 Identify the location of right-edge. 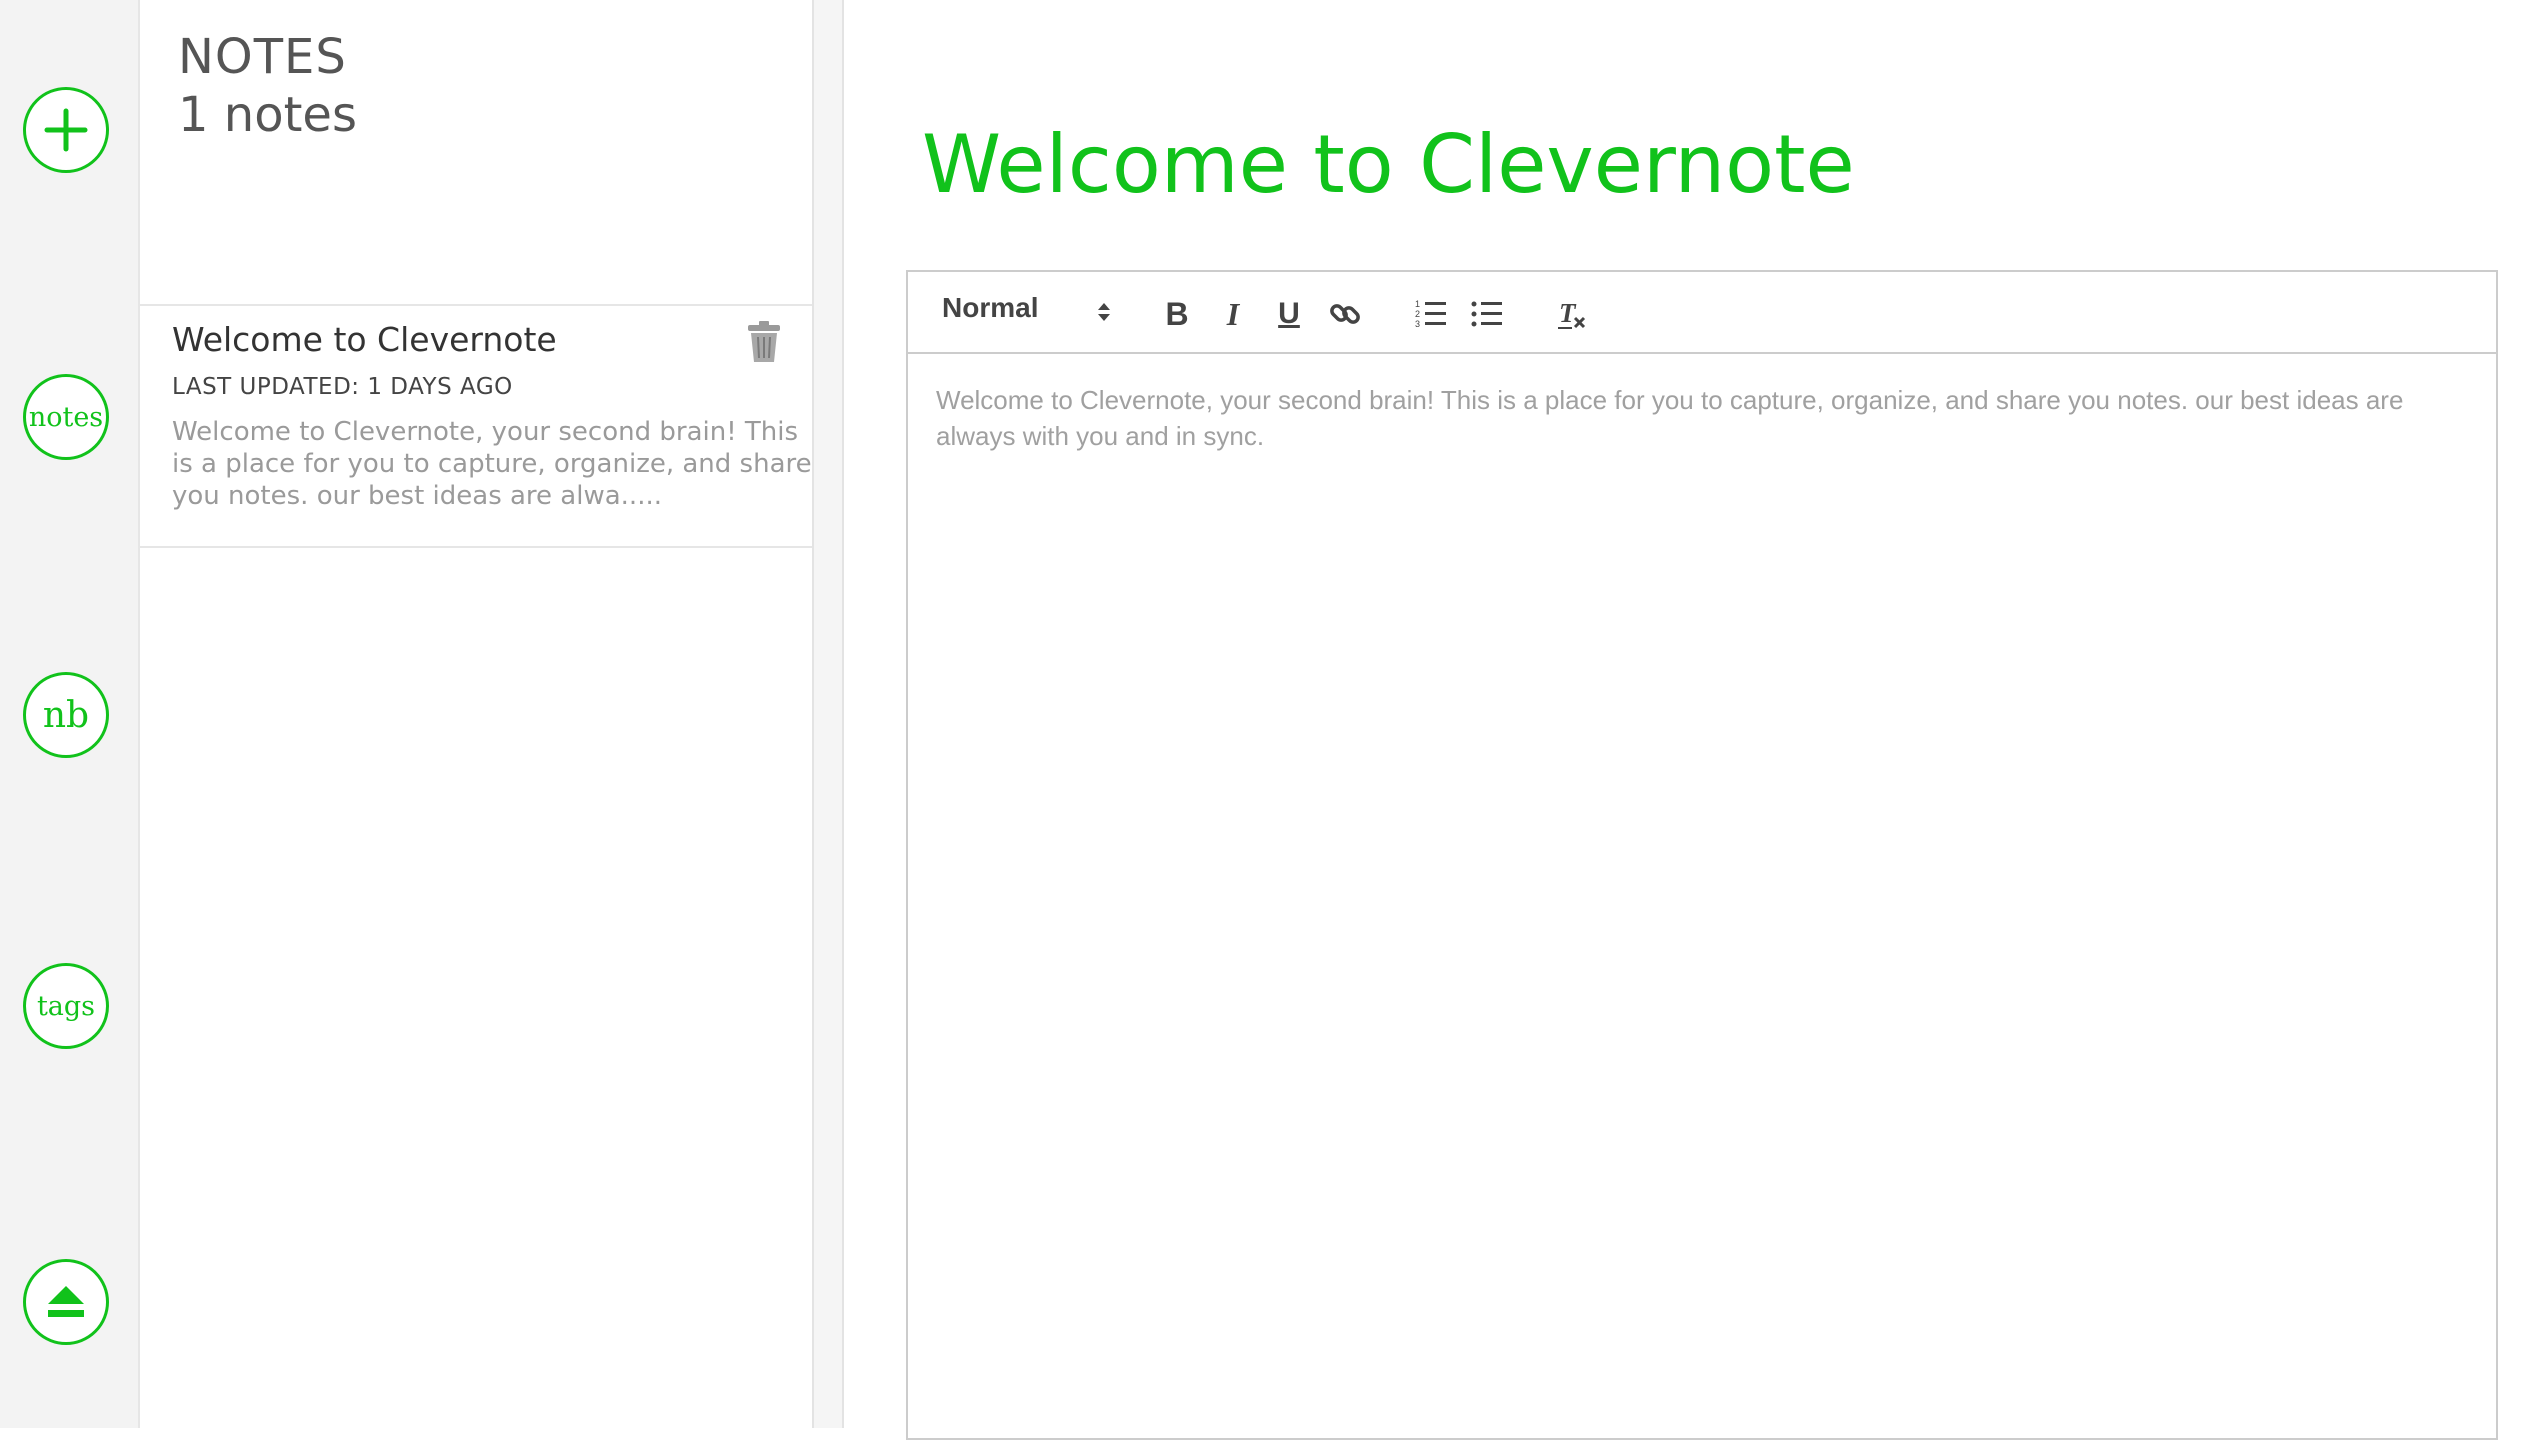
(2520, 714).